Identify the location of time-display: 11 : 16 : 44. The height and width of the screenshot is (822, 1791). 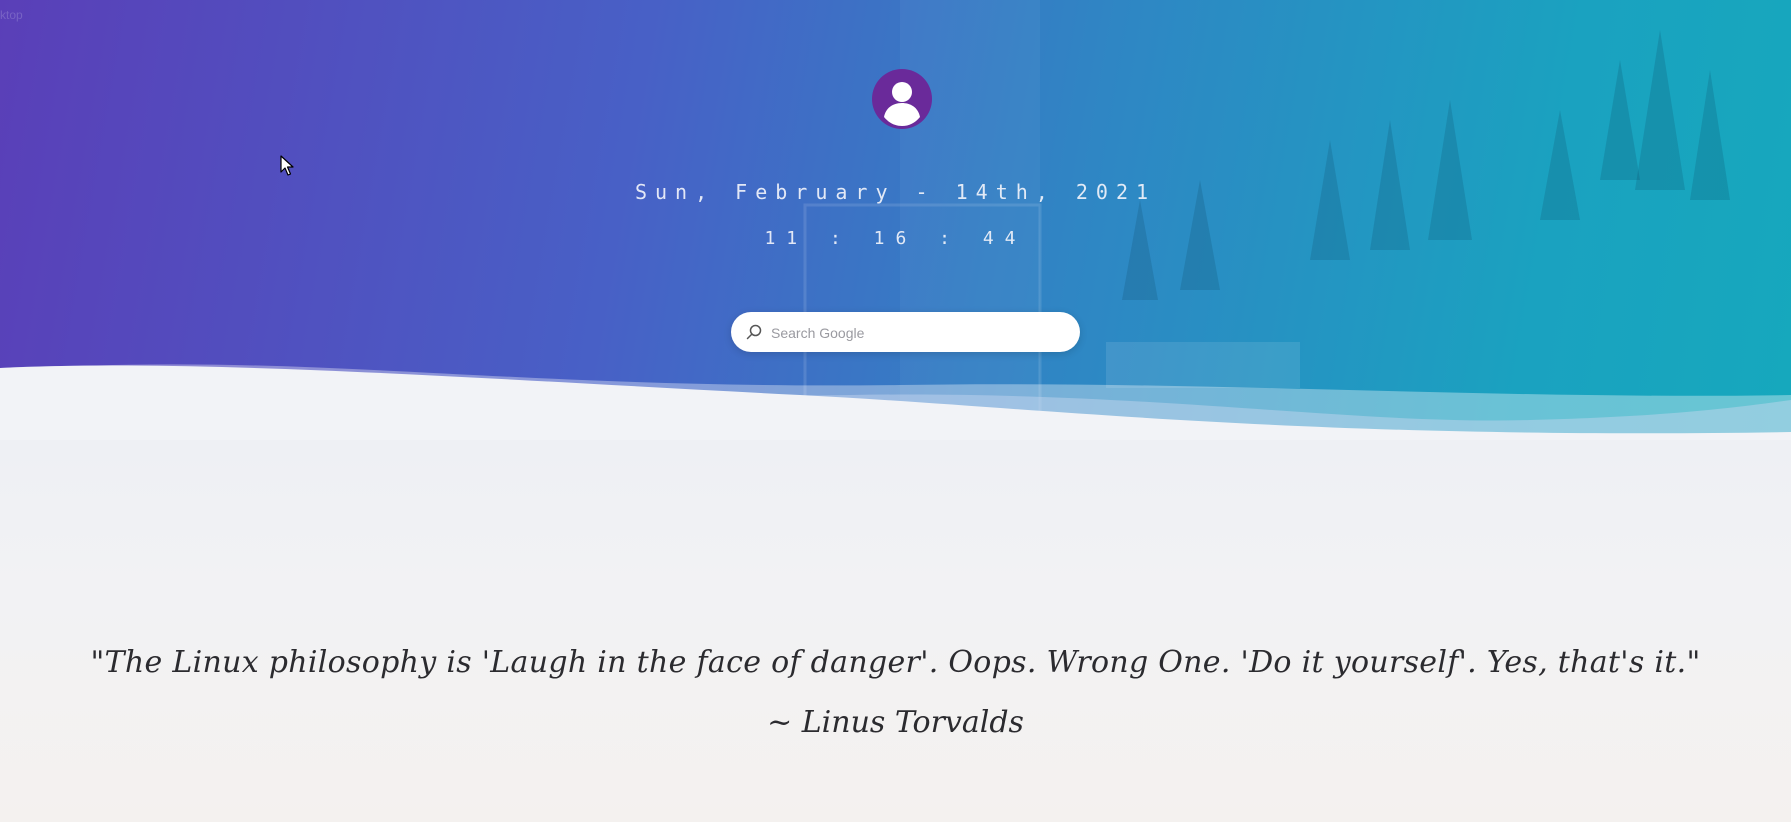
(895, 238).